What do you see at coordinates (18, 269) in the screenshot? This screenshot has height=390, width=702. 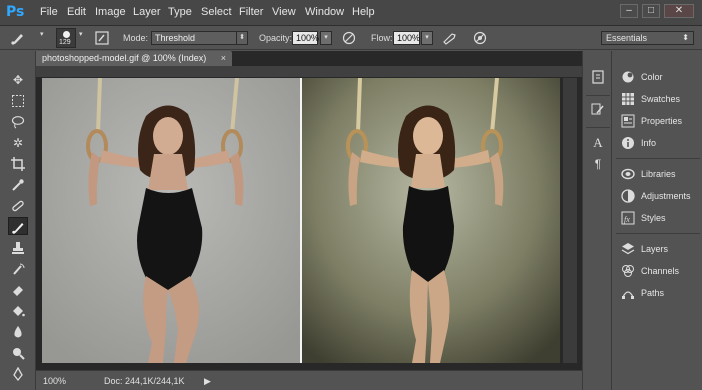 I see `history-brush-tool-icon` at bounding box center [18, 269].